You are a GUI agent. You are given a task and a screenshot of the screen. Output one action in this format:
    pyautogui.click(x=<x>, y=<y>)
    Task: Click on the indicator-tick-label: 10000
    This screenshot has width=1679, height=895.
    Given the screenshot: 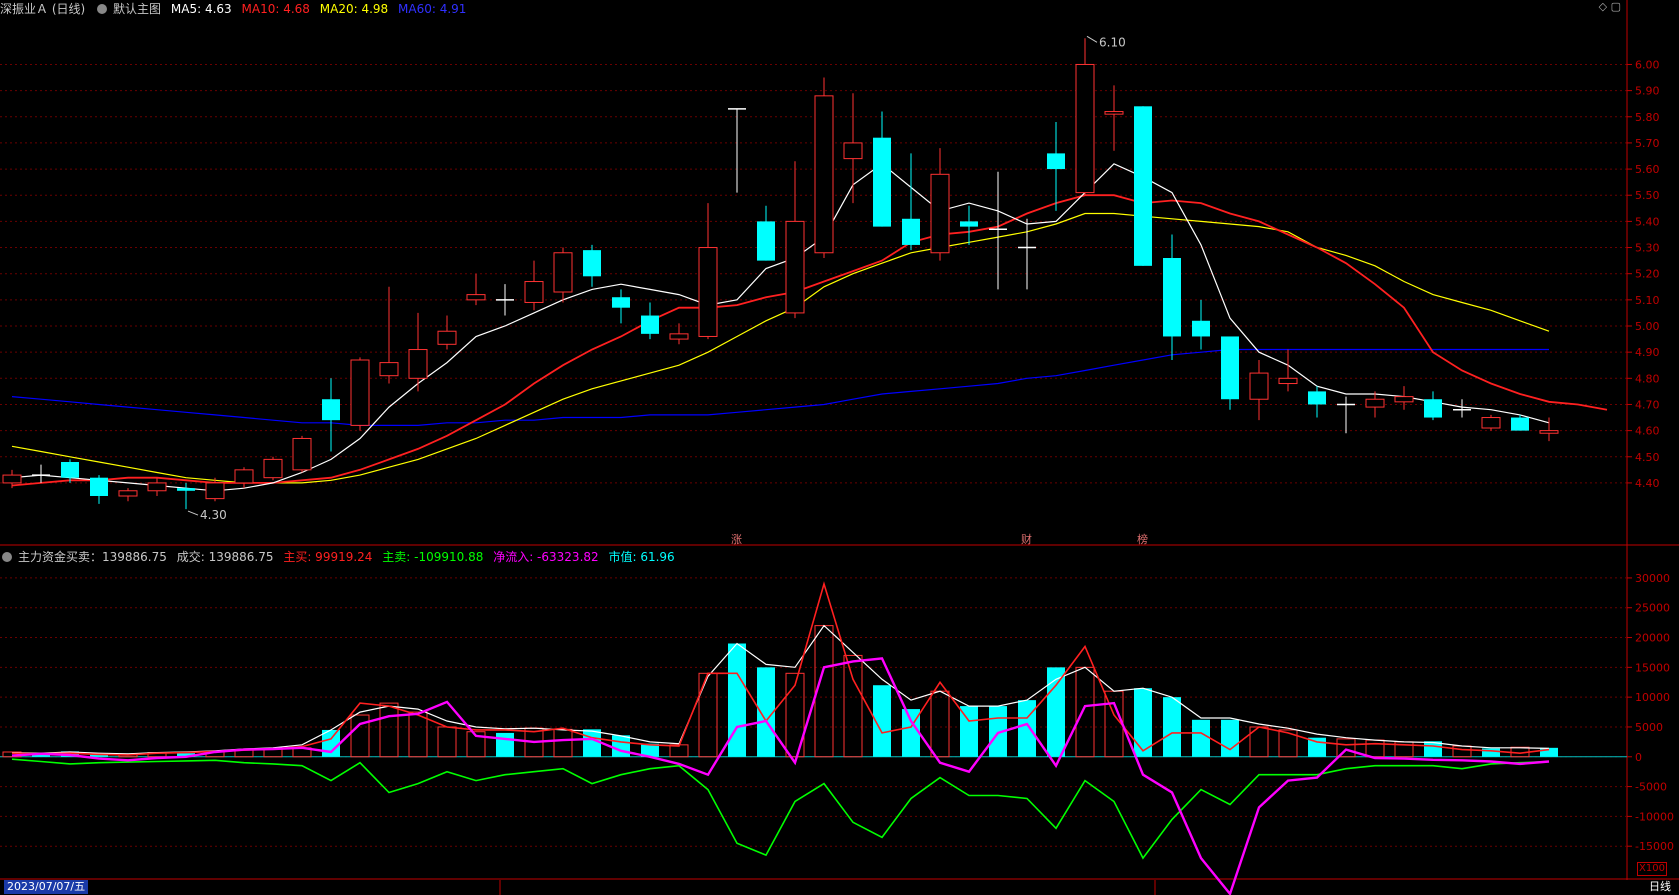 What is the action you would take?
    pyautogui.click(x=1652, y=697)
    